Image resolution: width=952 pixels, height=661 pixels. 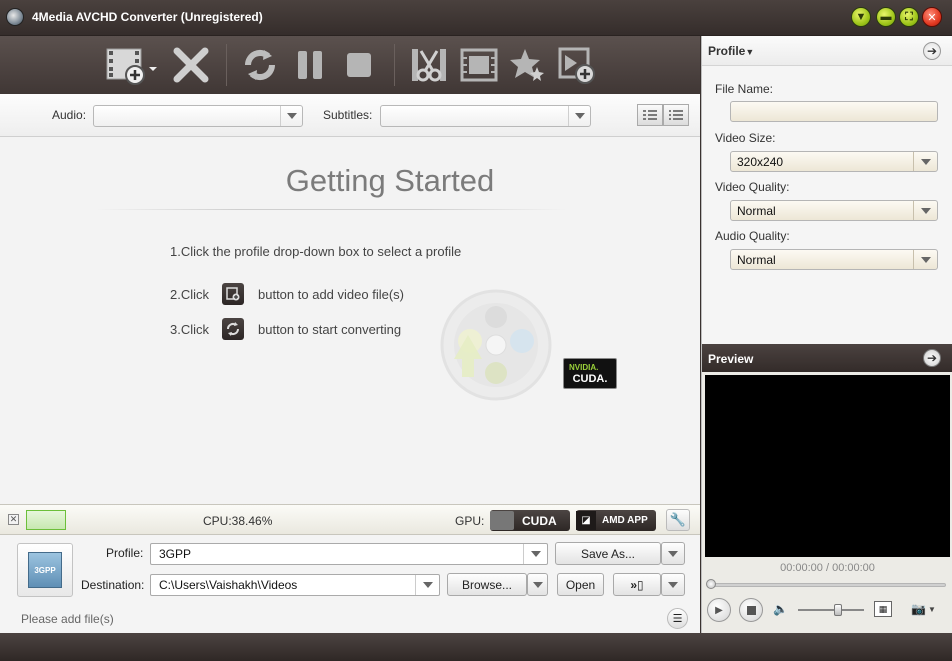 What do you see at coordinates (678, 520) in the screenshot?
I see `settings-button: 🔧` at bounding box center [678, 520].